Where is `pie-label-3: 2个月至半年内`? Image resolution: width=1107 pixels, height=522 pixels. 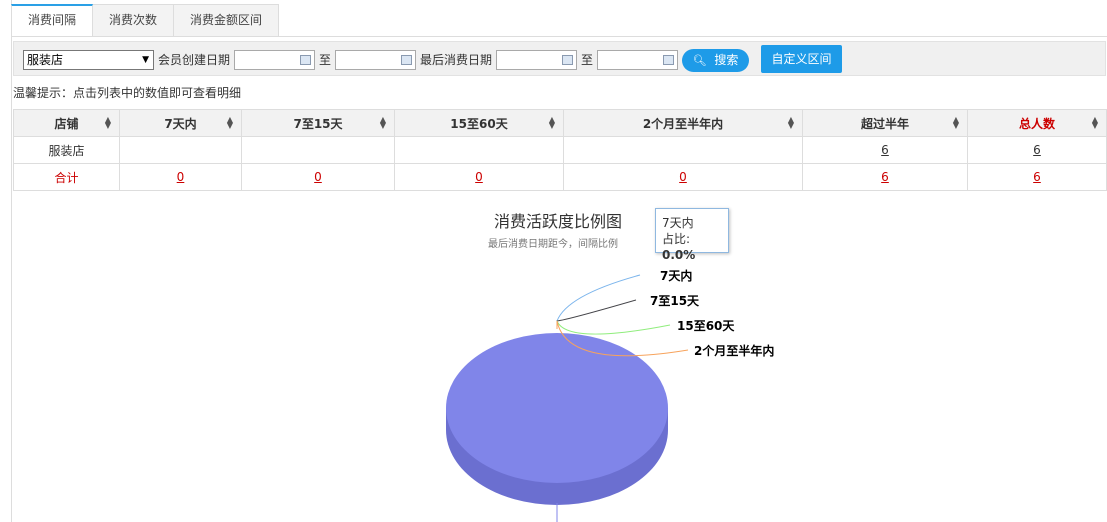
pie-label-3: 2个月至半年内 is located at coordinates (734, 350).